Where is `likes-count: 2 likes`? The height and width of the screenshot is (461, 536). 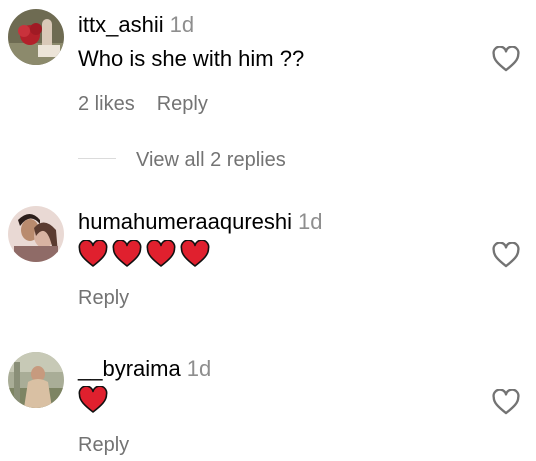
likes-count: 2 likes is located at coordinates (106, 104).